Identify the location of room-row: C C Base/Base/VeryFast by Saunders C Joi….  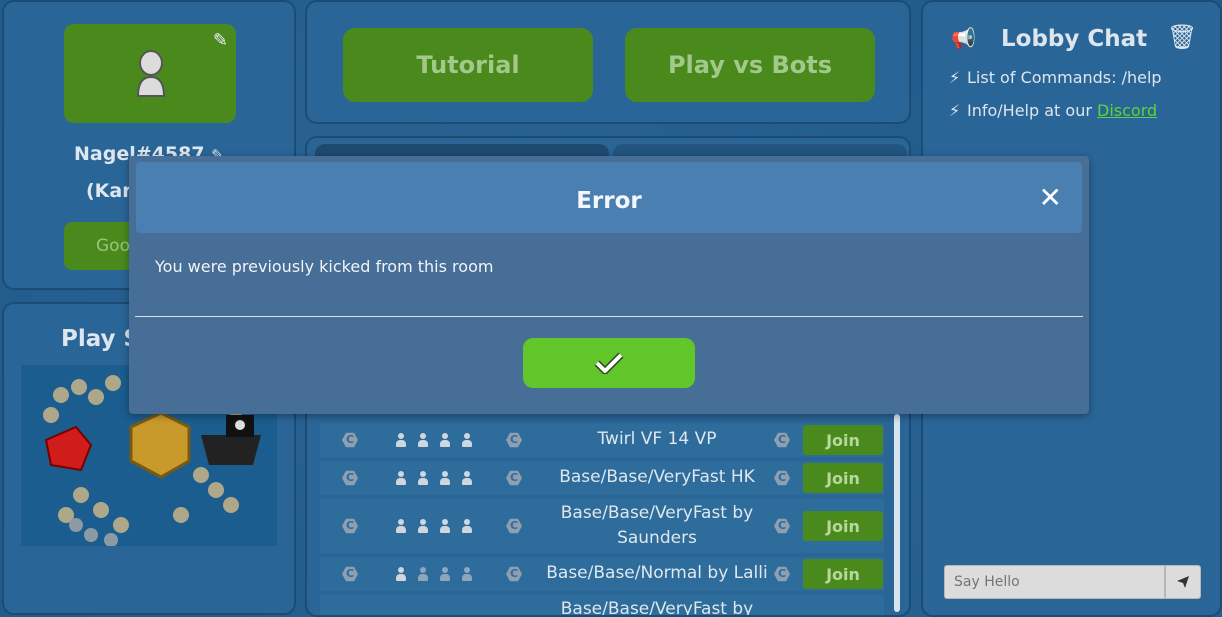
(602, 526).